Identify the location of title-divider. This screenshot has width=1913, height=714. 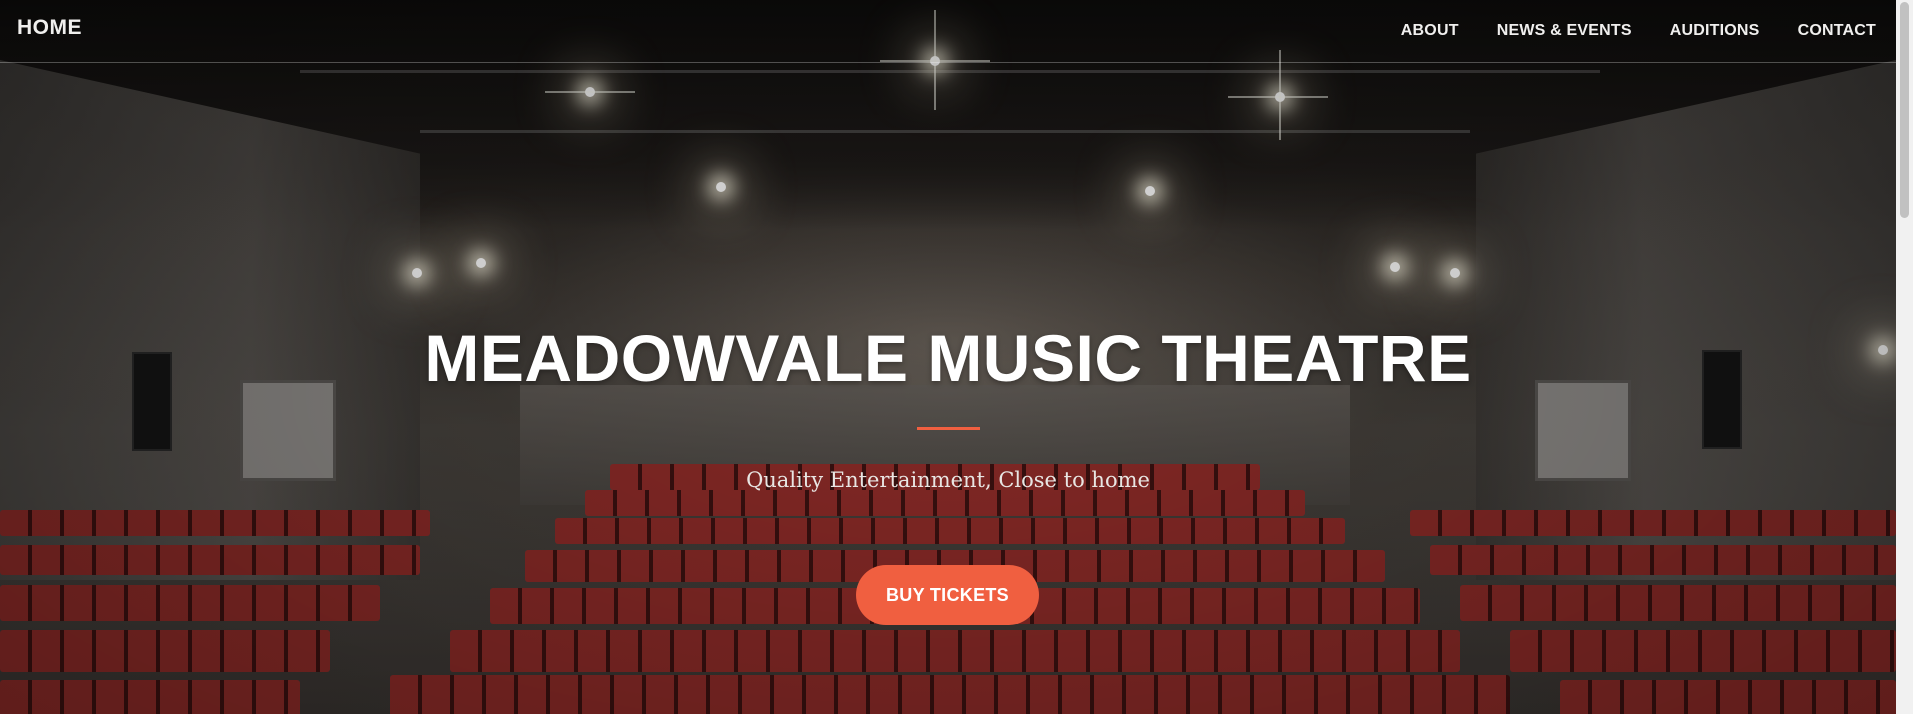
(948, 428).